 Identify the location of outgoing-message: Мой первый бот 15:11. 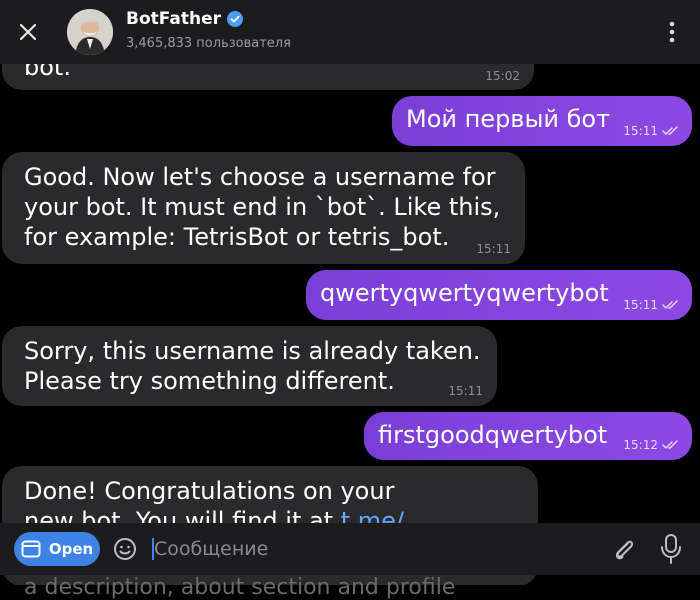
(542, 121).